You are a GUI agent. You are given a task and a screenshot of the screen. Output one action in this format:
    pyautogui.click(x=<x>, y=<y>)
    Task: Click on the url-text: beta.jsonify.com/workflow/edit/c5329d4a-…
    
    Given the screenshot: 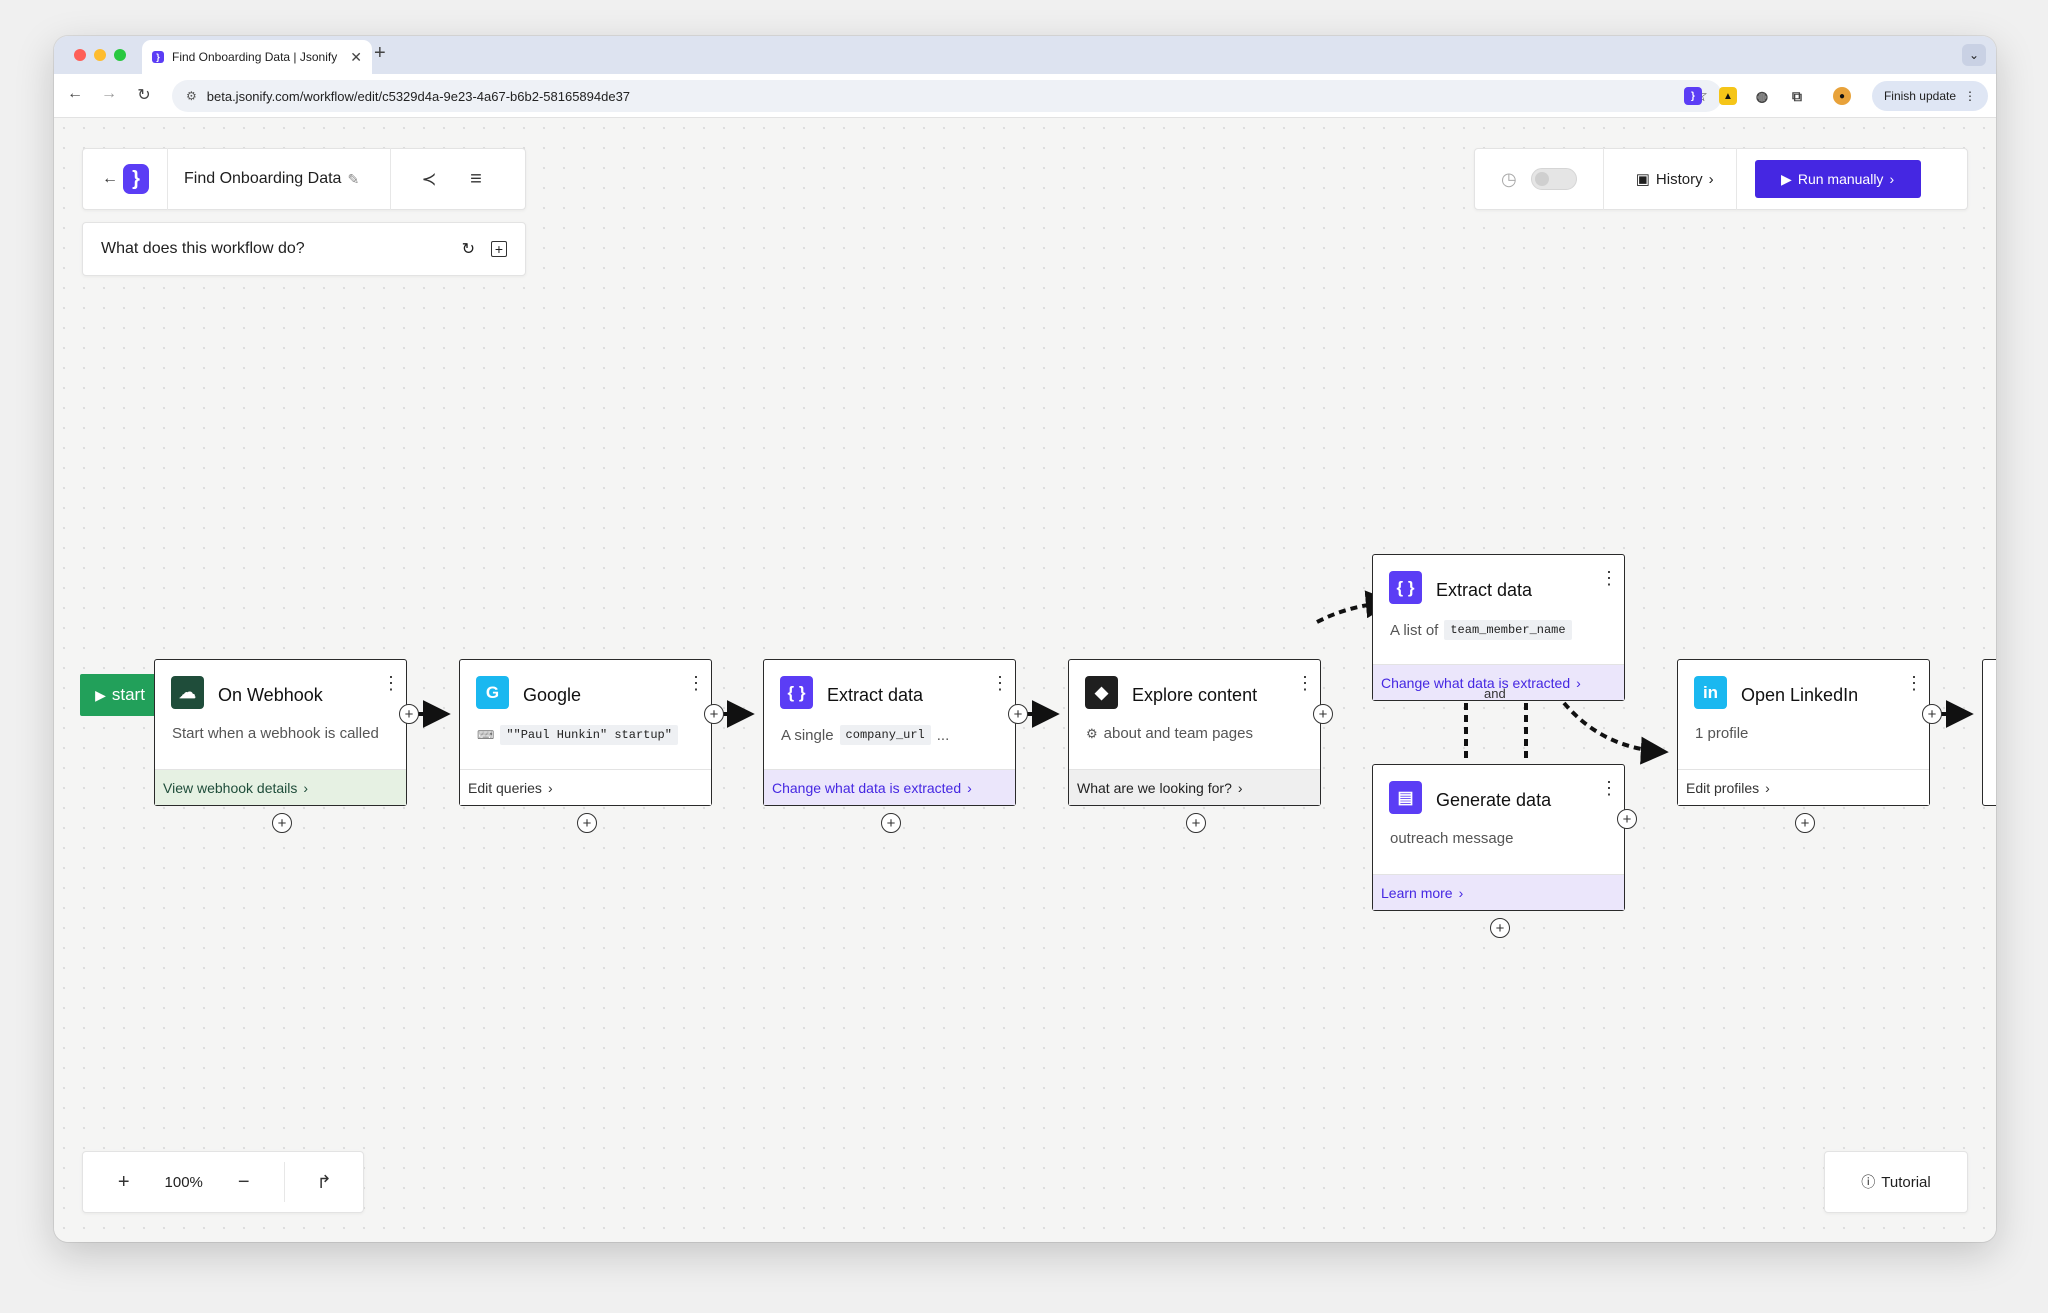 What is the action you would take?
    pyautogui.click(x=418, y=96)
    